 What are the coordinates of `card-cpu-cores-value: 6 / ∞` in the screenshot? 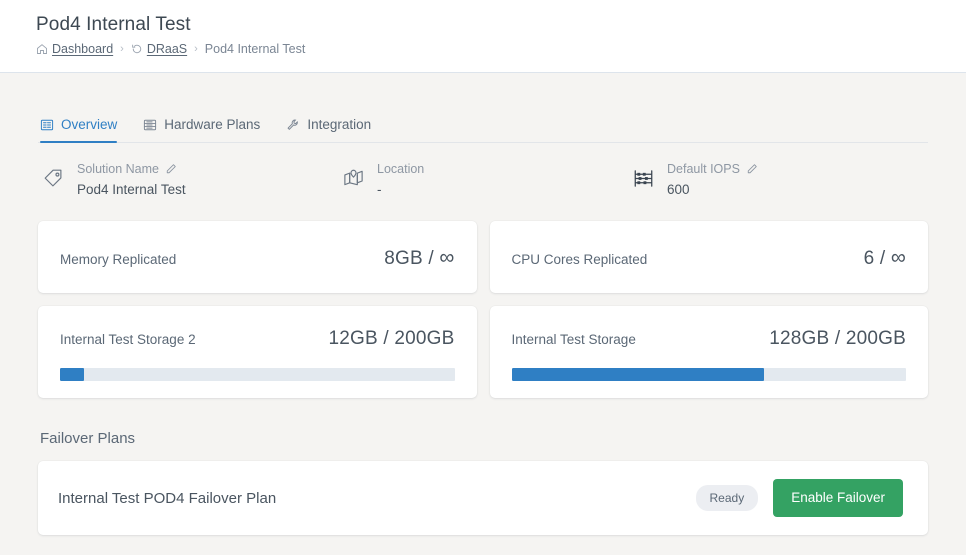 It's located at (885, 258).